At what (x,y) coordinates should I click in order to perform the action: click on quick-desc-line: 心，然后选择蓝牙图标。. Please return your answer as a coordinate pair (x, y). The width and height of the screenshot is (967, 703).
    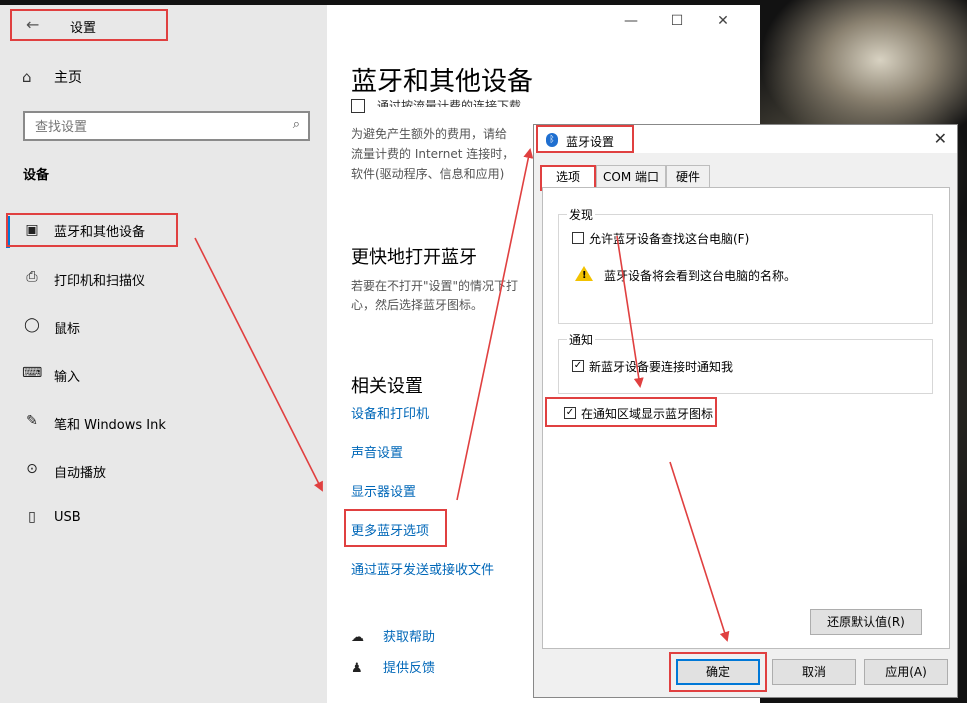
    Looking at the image, I should click on (417, 305).